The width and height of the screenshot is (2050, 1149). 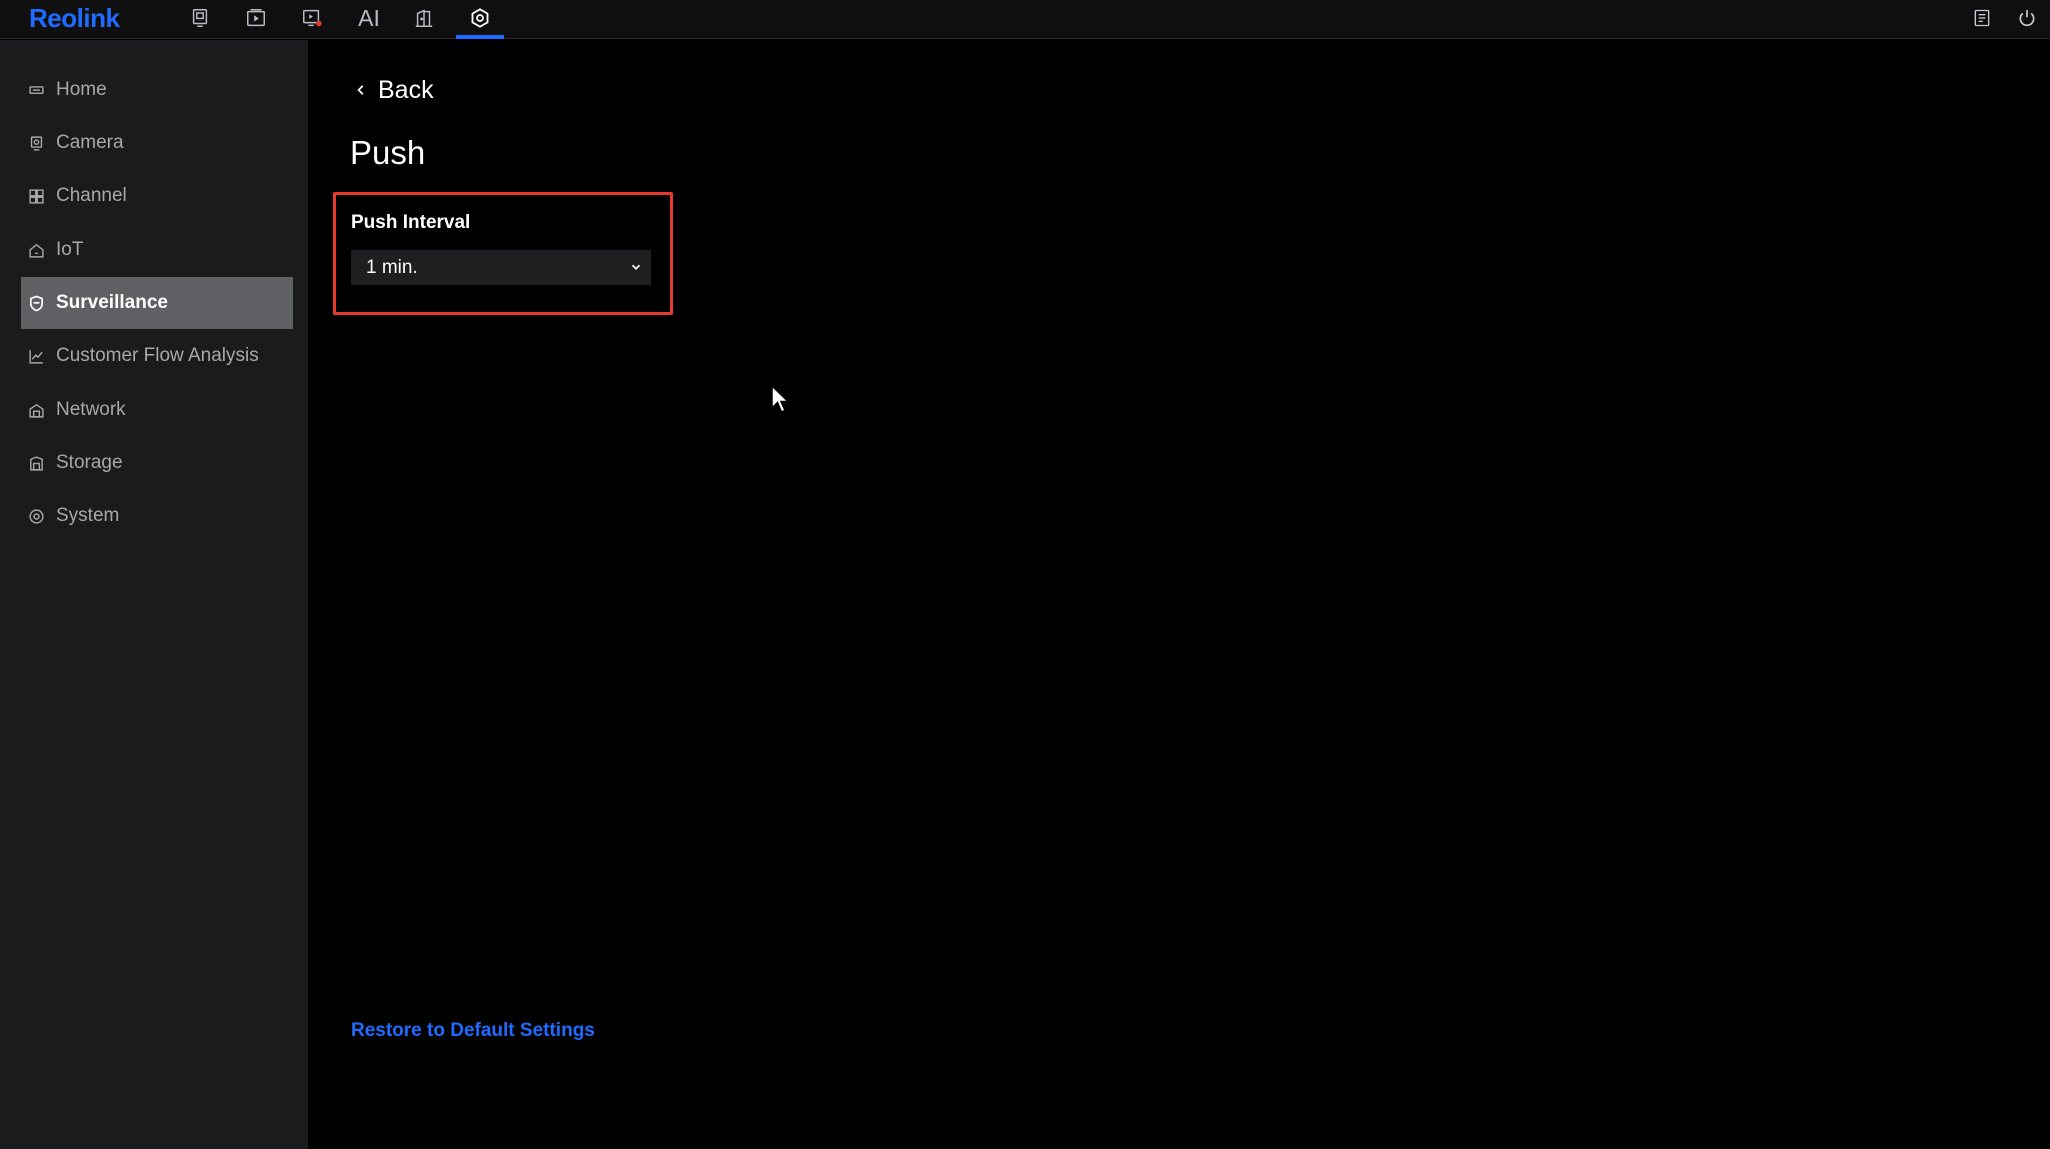 What do you see at coordinates (157, 410) in the screenshot?
I see `sidebar-item-network: Network` at bounding box center [157, 410].